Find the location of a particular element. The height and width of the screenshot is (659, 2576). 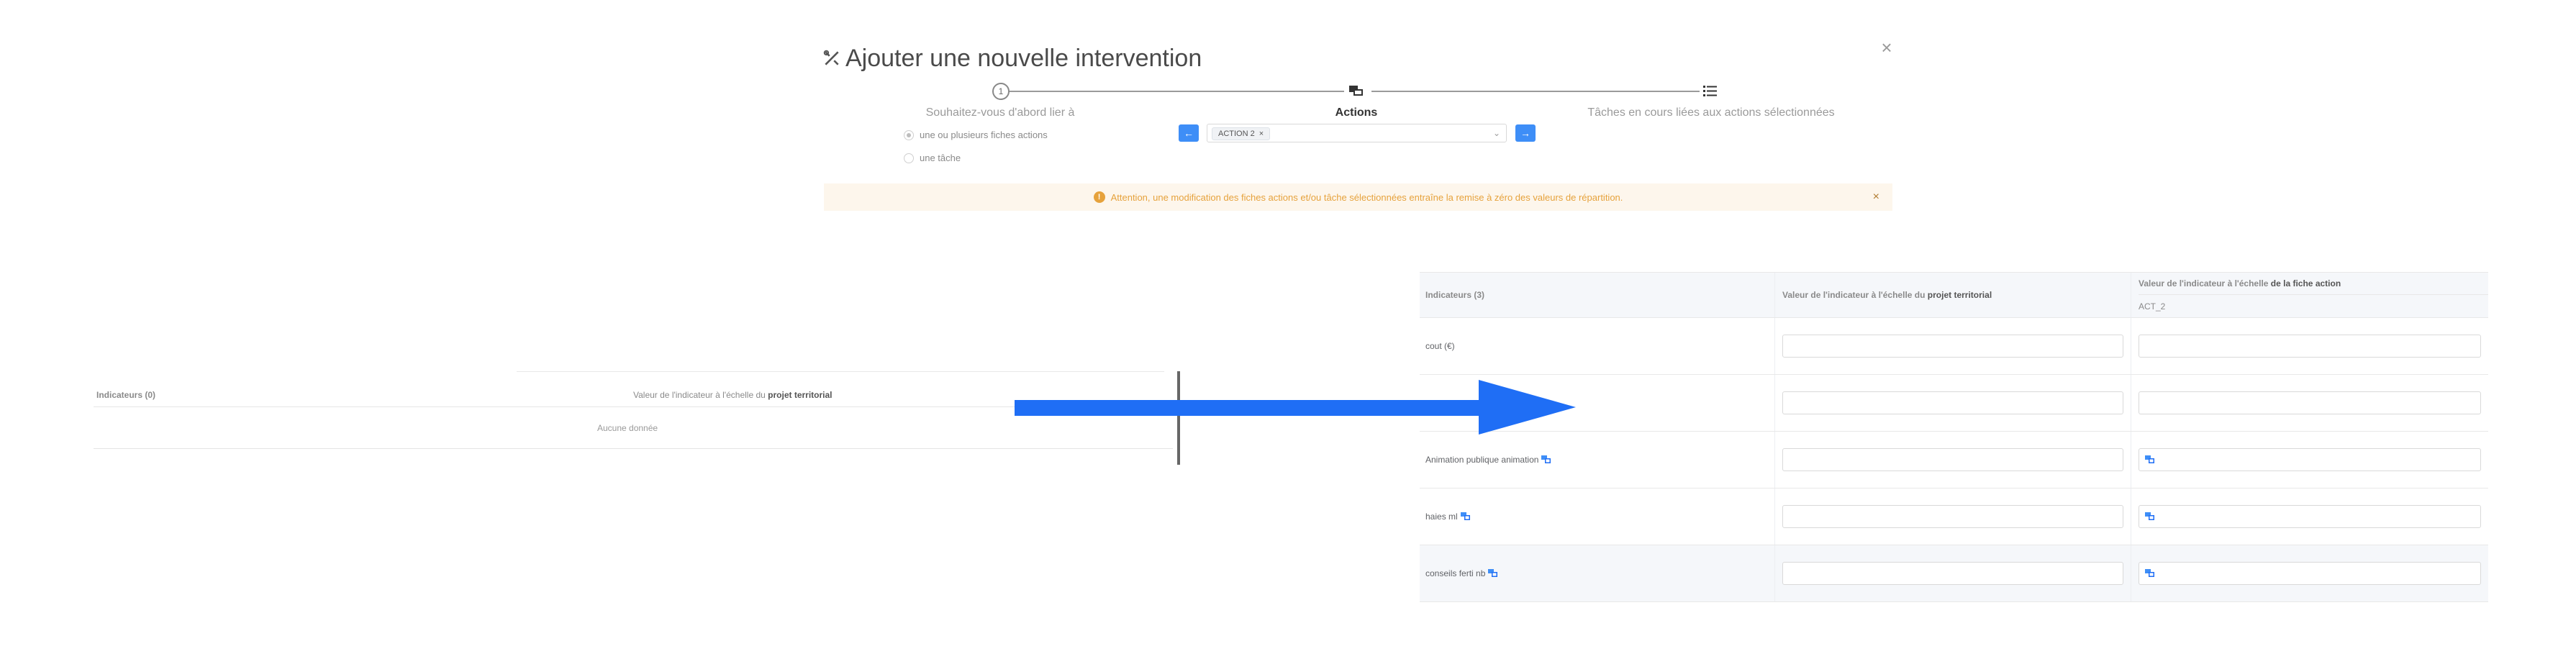

header-act-code: ACT_2 is located at coordinates (2152, 307).